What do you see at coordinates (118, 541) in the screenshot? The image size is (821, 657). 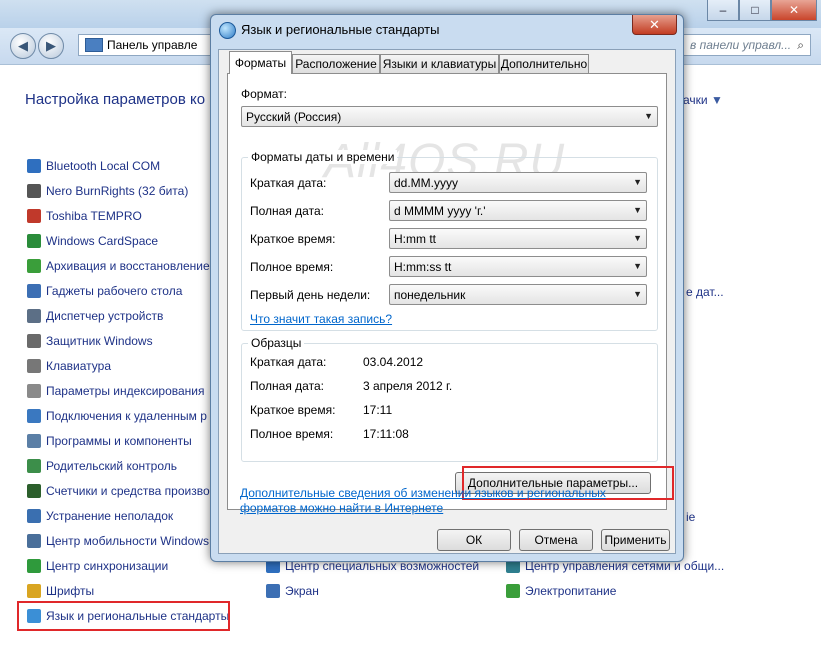 I see `control-panel-item: Центр мобильности Windows` at bounding box center [118, 541].